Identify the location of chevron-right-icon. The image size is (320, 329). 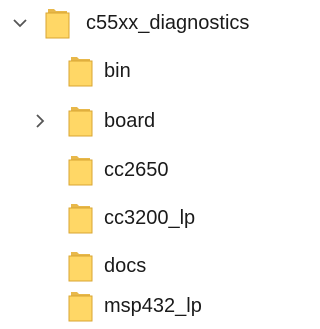
(40, 121).